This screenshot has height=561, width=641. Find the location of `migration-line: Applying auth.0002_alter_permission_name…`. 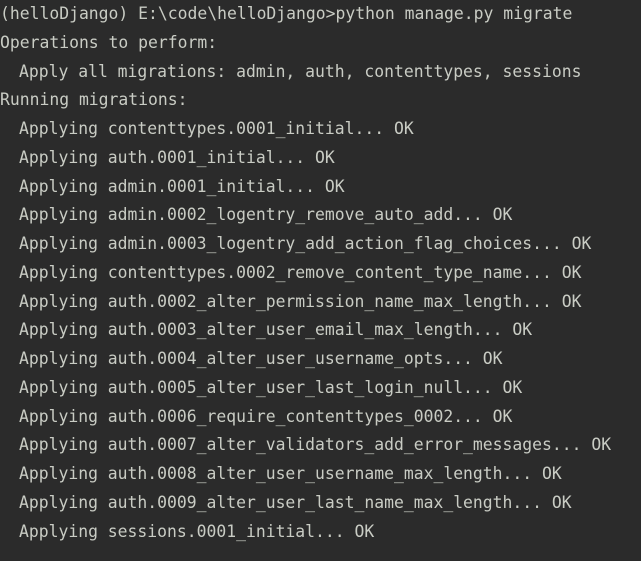

migration-line: Applying auth.0002_alter_permission_name… is located at coordinates (300, 301).